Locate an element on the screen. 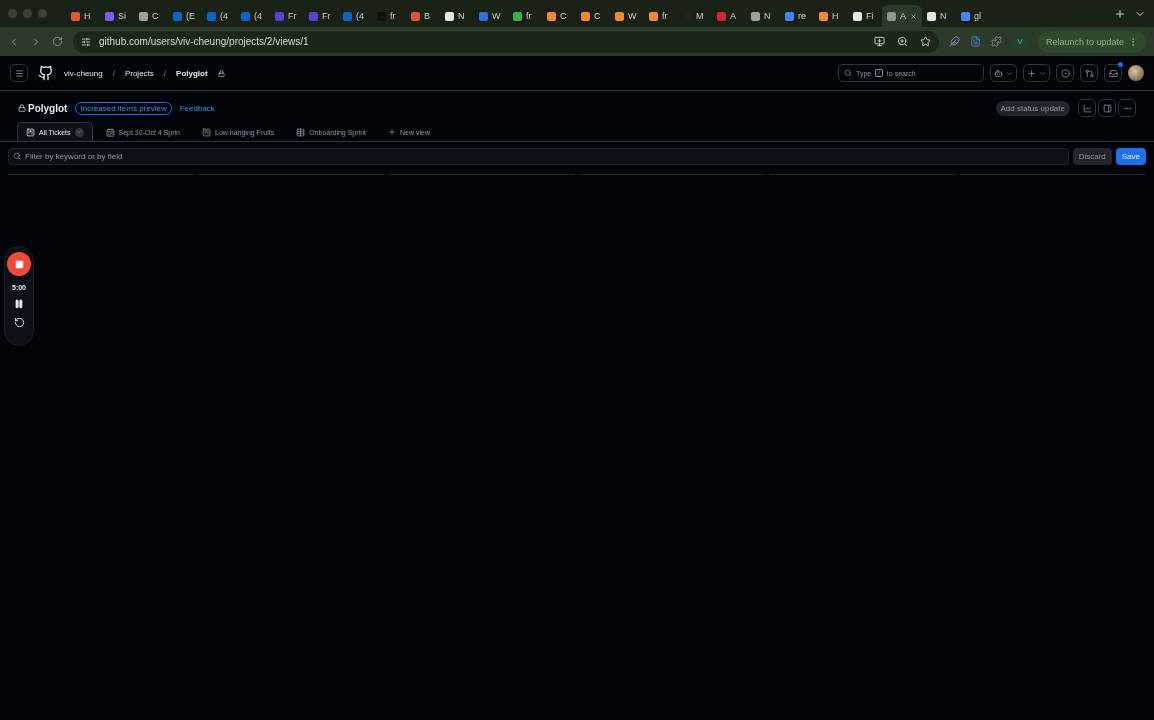  profile-avatar: V is located at coordinates (1019, 41).